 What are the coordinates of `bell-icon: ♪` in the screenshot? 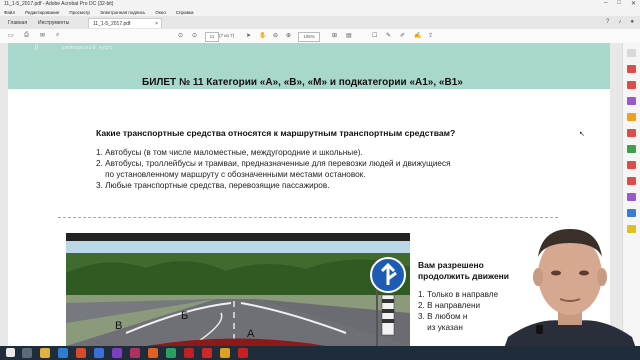 It's located at (619, 22).